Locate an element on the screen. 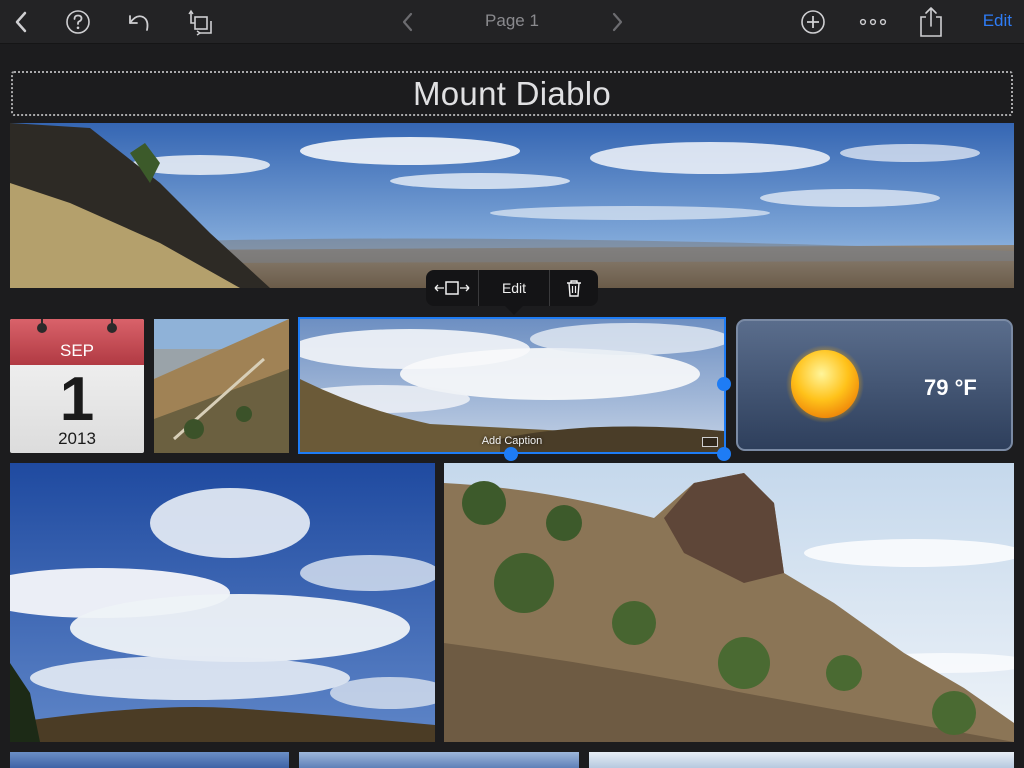  next-page-button is located at coordinates (618, 22).